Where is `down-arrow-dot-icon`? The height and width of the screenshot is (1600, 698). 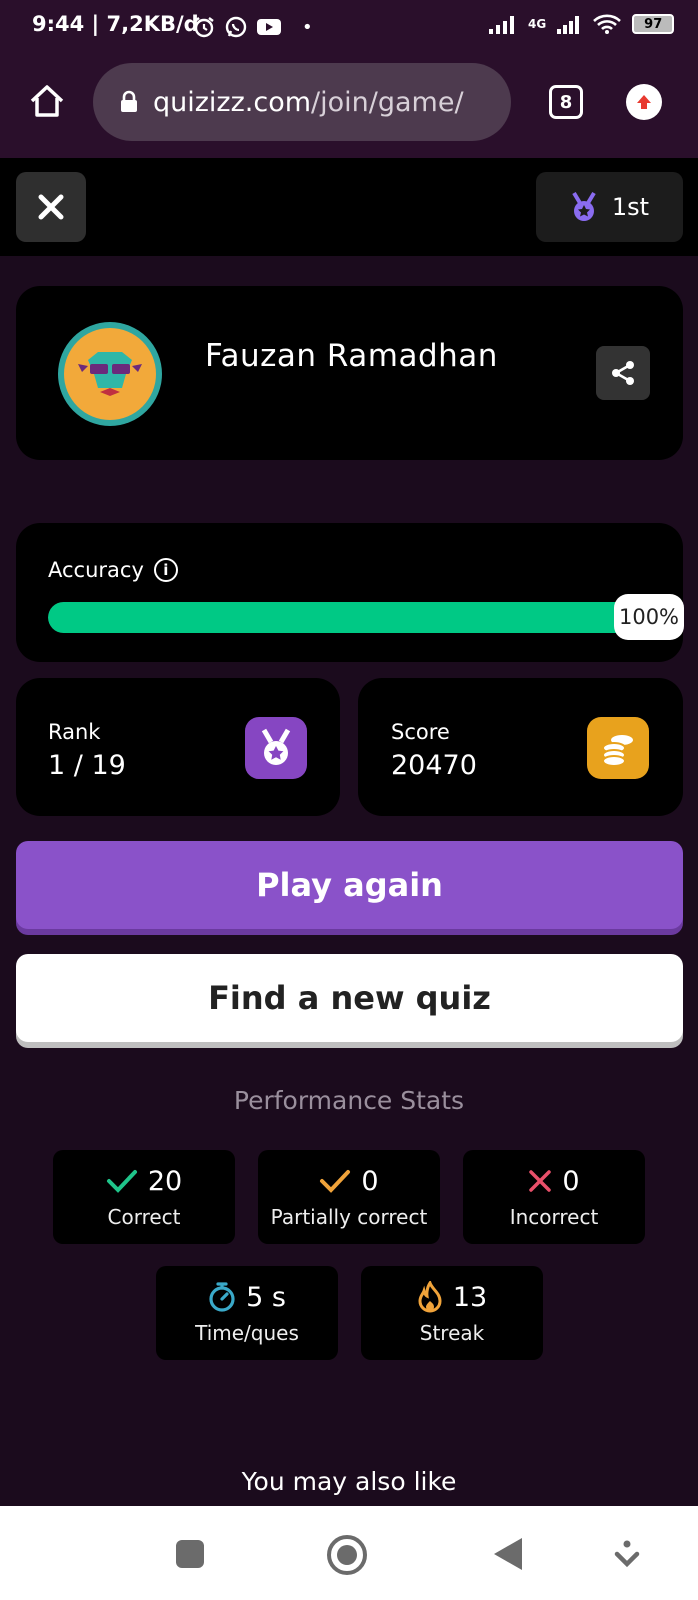 down-arrow-dot-icon is located at coordinates (627, 1554).